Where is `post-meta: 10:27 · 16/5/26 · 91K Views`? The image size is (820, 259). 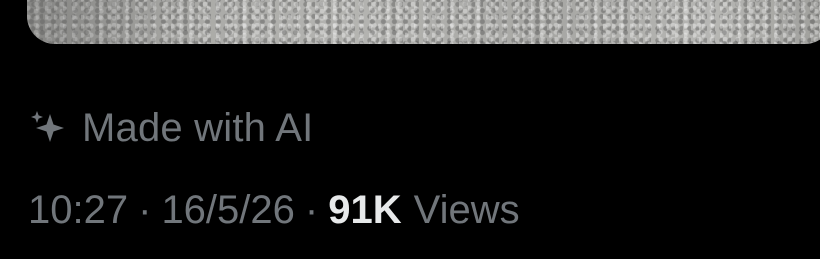
post-meta: 10:27 · 16/5/26 · 91K Views is located at coordinates (274, 210).